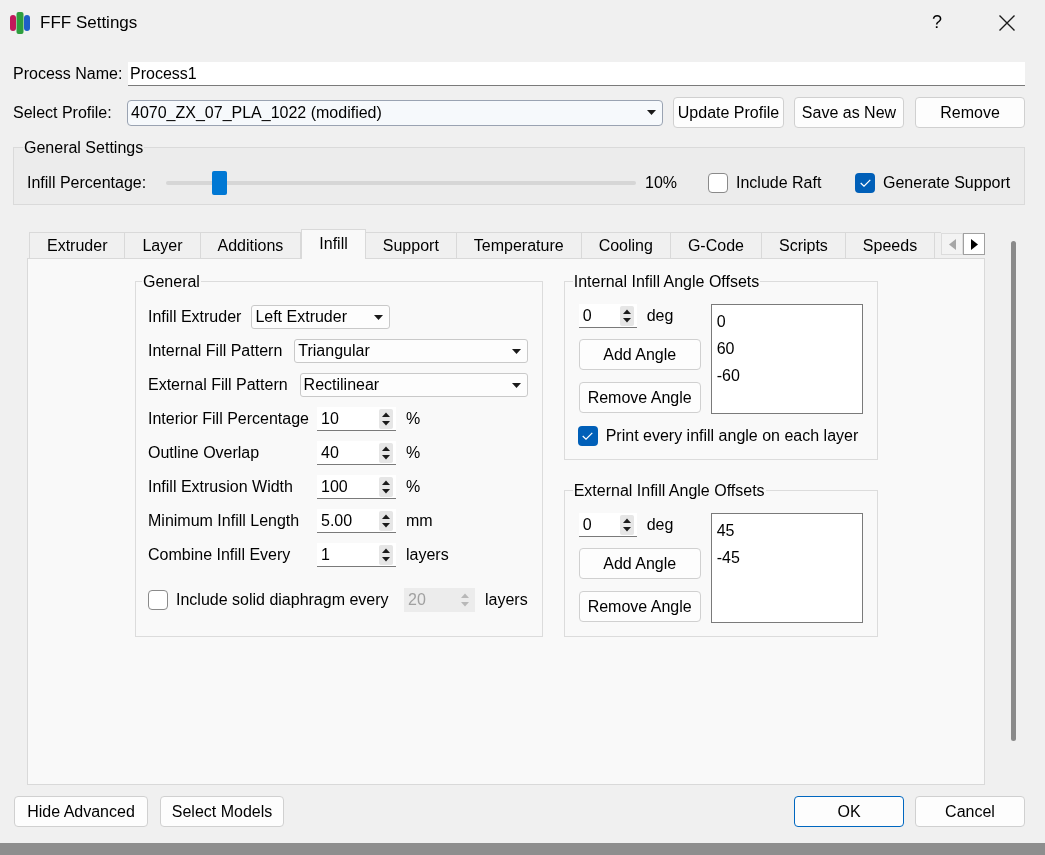 This screenshot has width=1045, height=855. Describe the element at coordinates (413, 385) in the screenshot. I see `dropdown: Rectilinear` at that location.